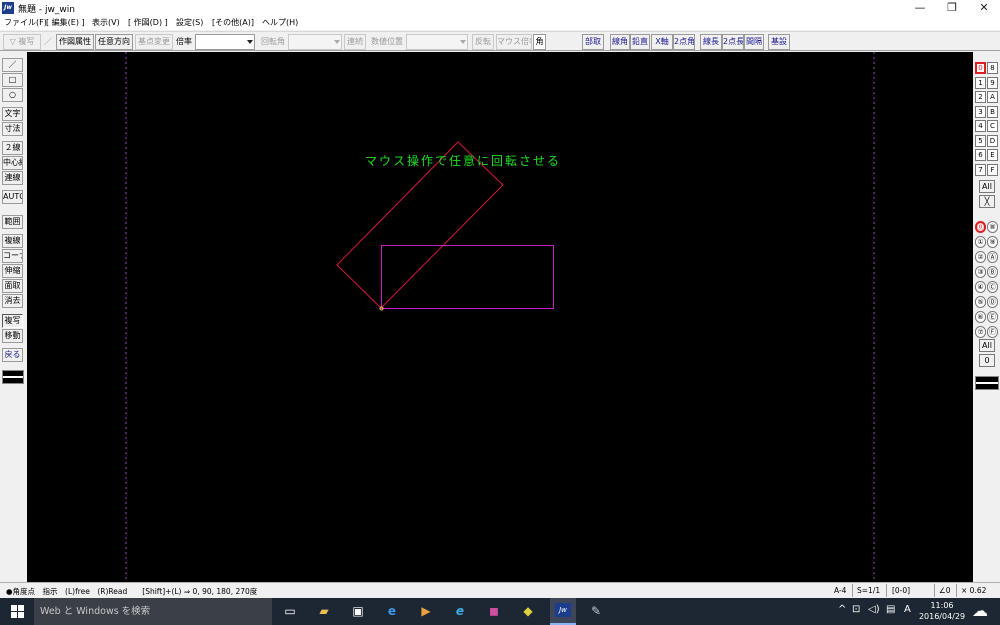 The height and width of the screenshot is (625, 1000). I want to click on jw-win-taskbar-icon: Jw, so click(563, 611).